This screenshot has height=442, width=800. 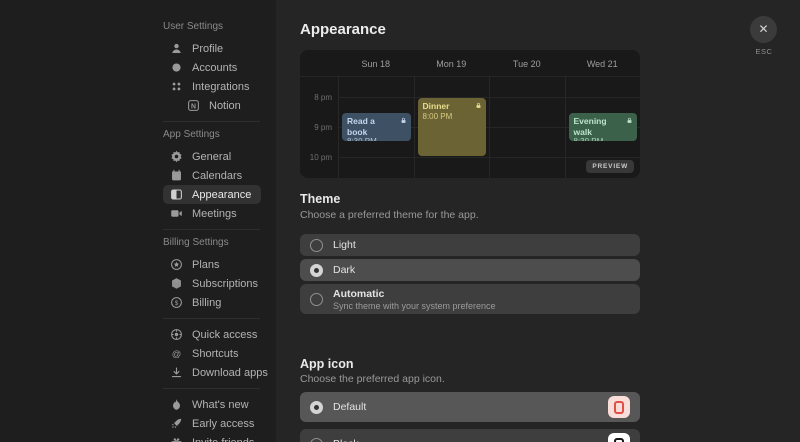 I want to click on radio-automatic, so click(x=316, y=299).